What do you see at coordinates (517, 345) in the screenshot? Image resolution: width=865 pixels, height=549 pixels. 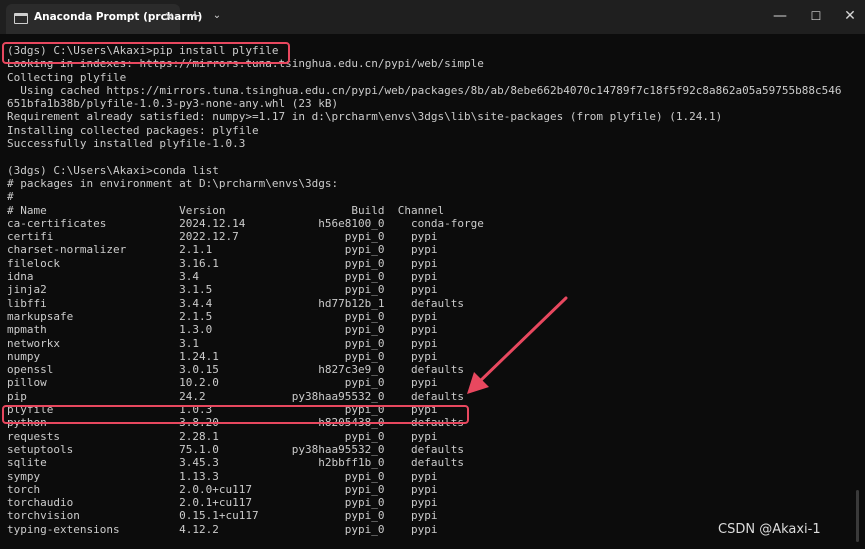 I see `annotation-arrow-icon` at bounding box center [517, 345].